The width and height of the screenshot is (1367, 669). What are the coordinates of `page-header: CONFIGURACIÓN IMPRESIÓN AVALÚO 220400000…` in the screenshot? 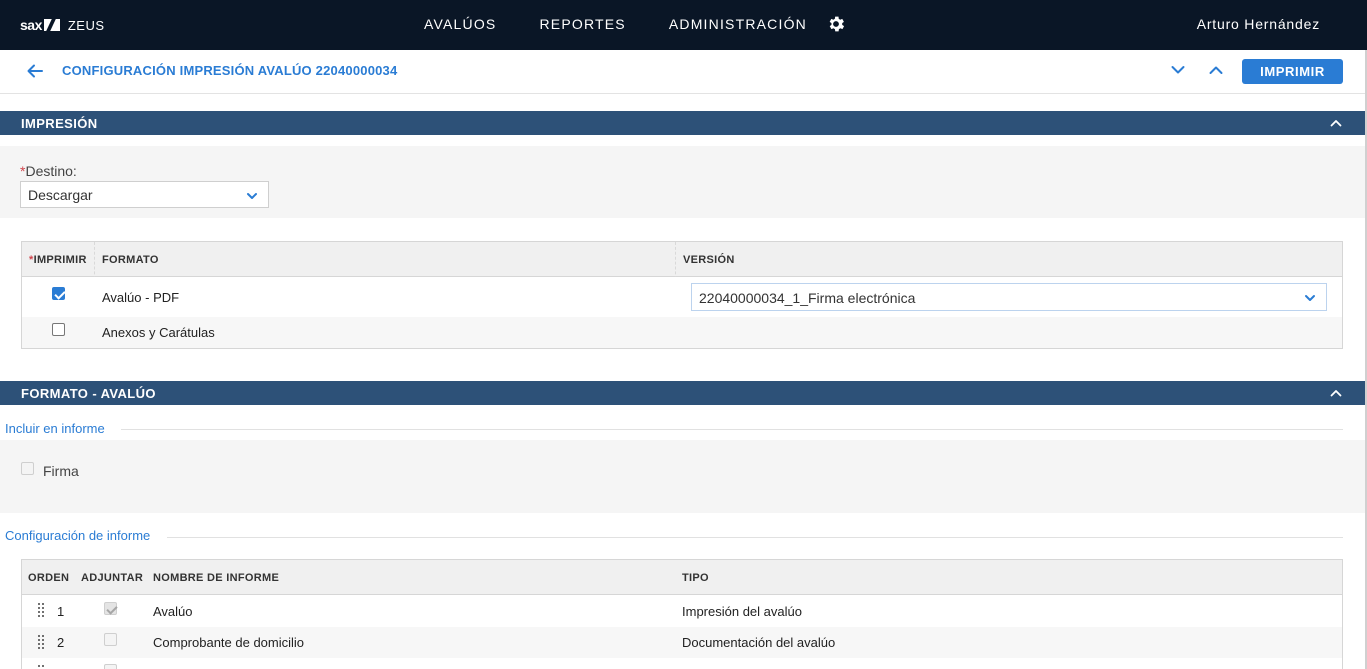 It's located at (683, 72).